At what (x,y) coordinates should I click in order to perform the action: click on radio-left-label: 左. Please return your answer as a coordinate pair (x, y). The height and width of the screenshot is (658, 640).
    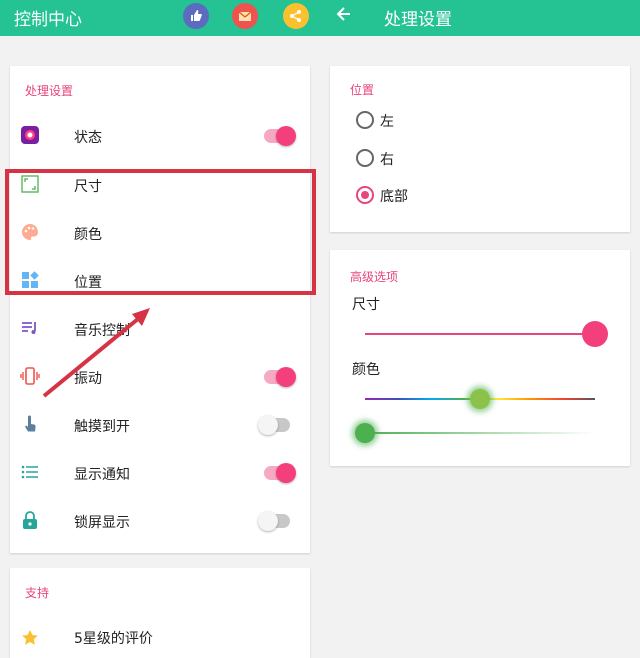
    Looking at the image, I should click on (387, 122).